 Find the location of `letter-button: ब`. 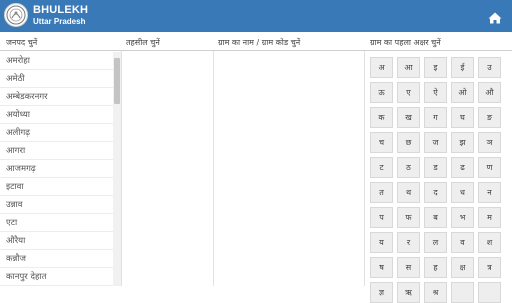

letter-button: ब is located at coordinates (435, 217).